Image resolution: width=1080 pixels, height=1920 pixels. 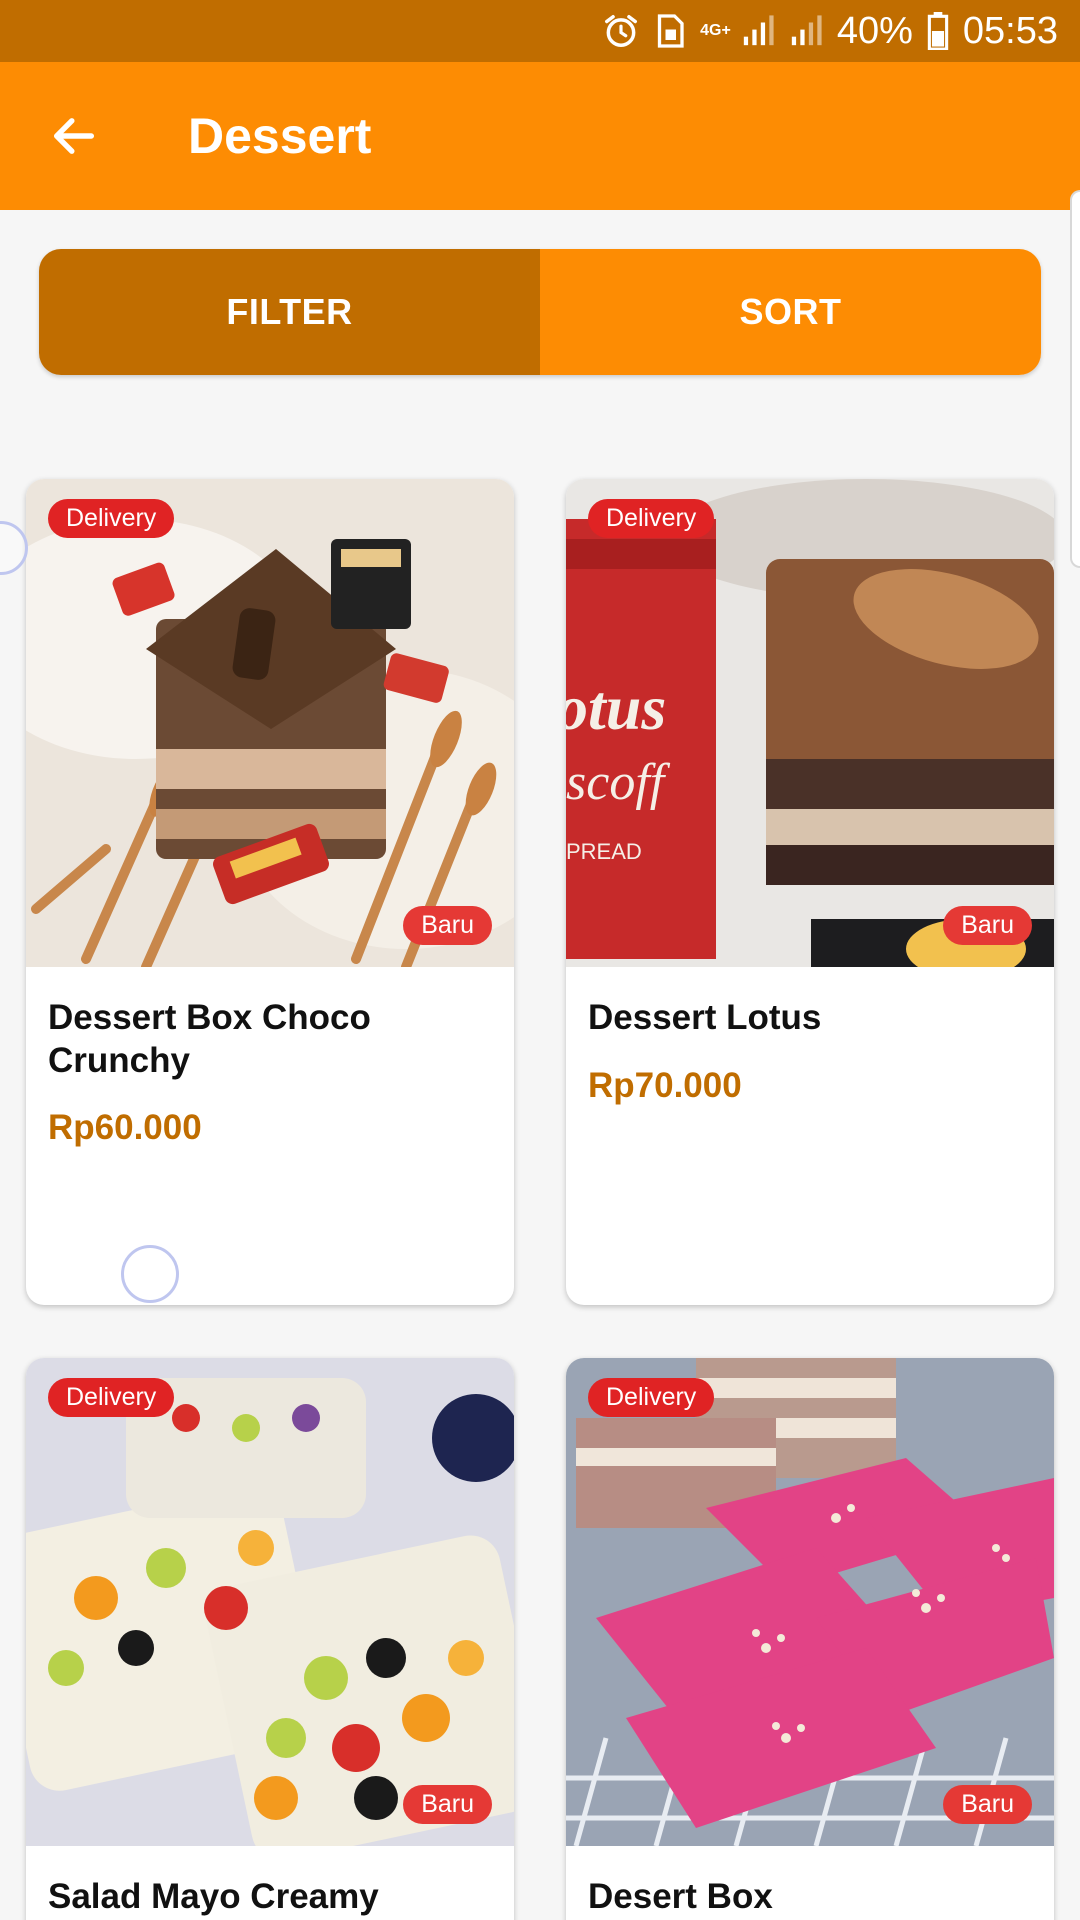 What do you see at coordinates (280, 136) in the screenshot?
I see `page-title: Dessert` at bounding box center [280, 136].